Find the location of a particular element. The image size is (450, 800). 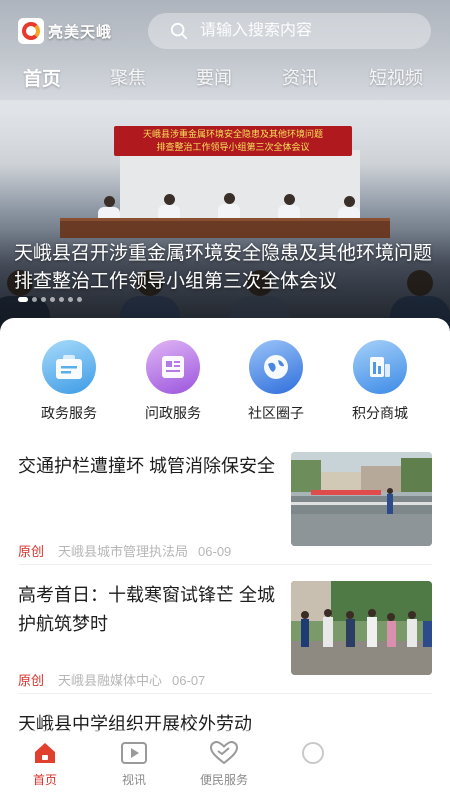

service-inquiry: 问政服务 is located at coordinates (173, 381).